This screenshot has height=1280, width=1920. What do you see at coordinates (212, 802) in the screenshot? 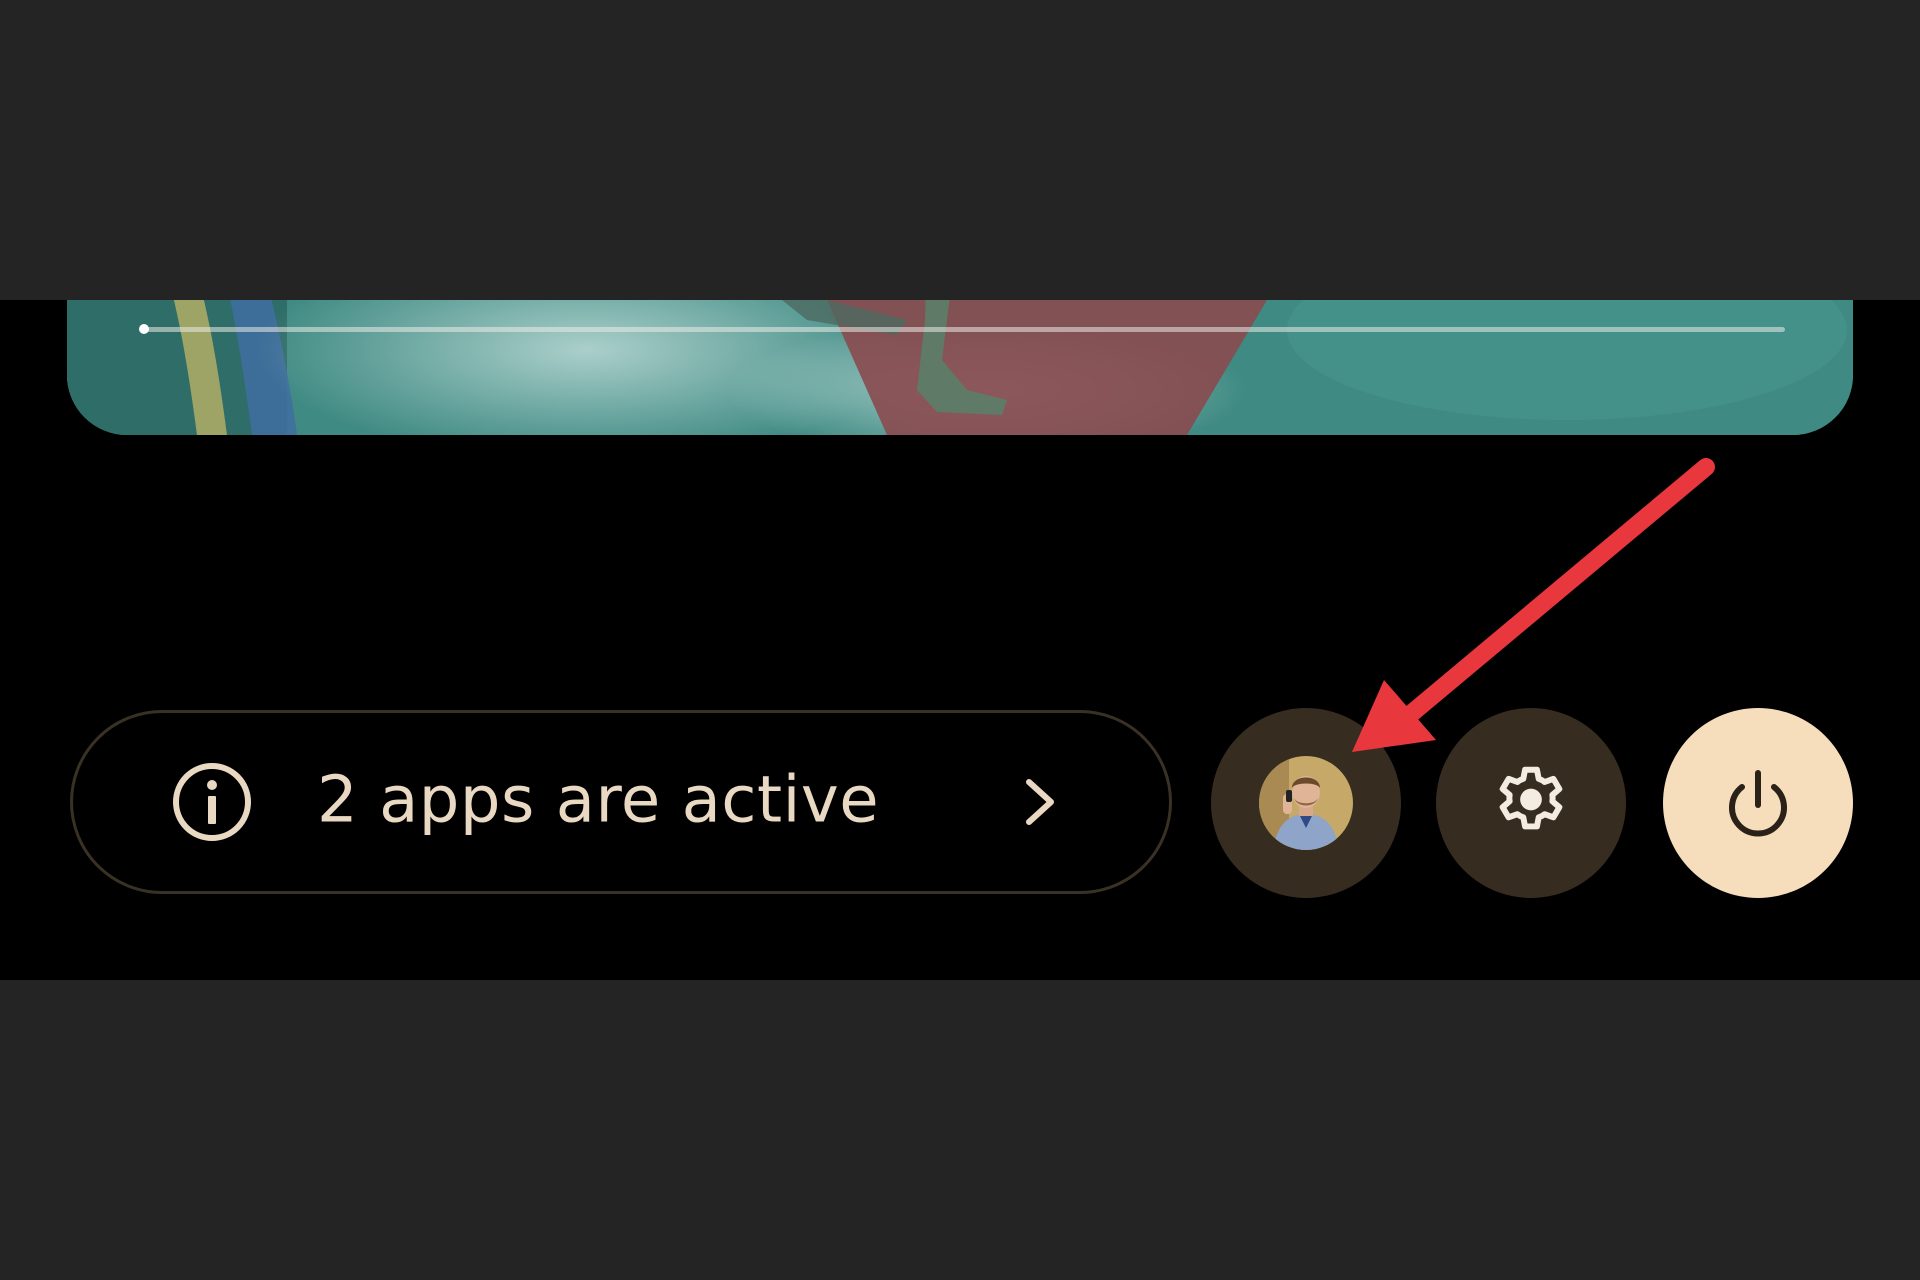
I see `info-icon` at bounding box center [212, 802].